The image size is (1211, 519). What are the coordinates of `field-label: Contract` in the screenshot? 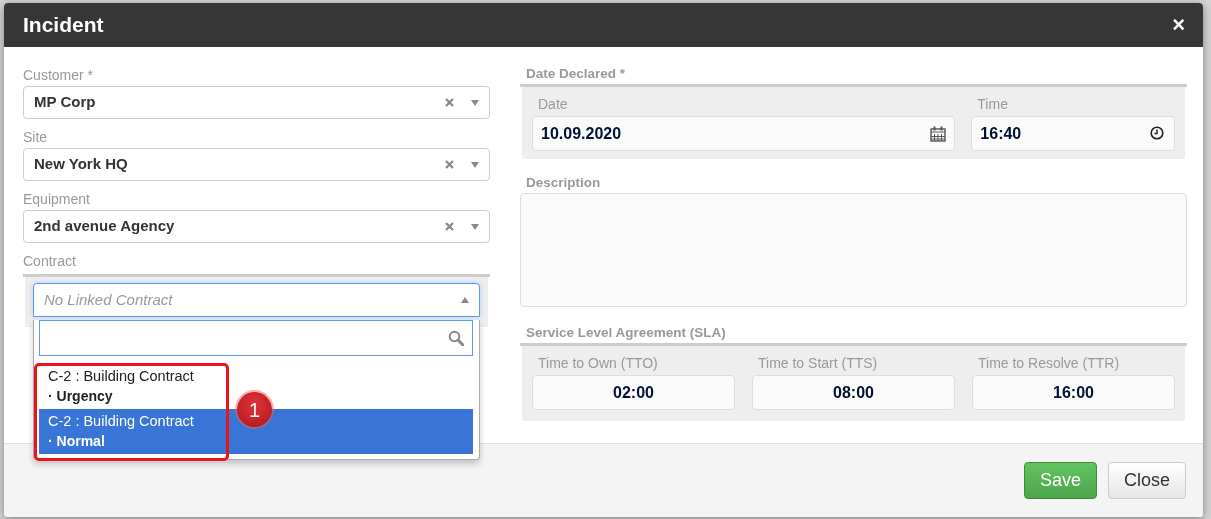 It's located at (50, 261).